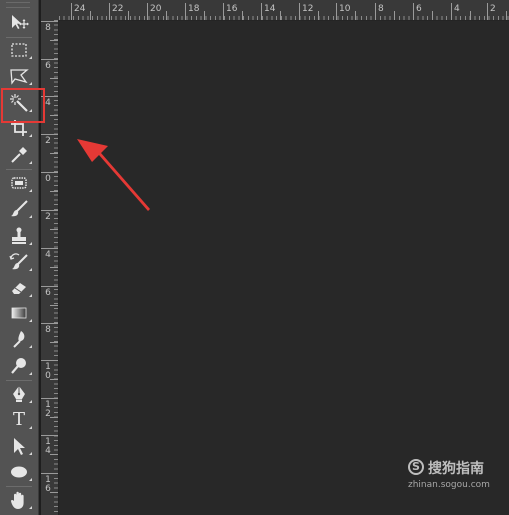 Image resolution: width=509 pixels, height=515 pixels. I want to click on lasso-tool, so click(19, 76).